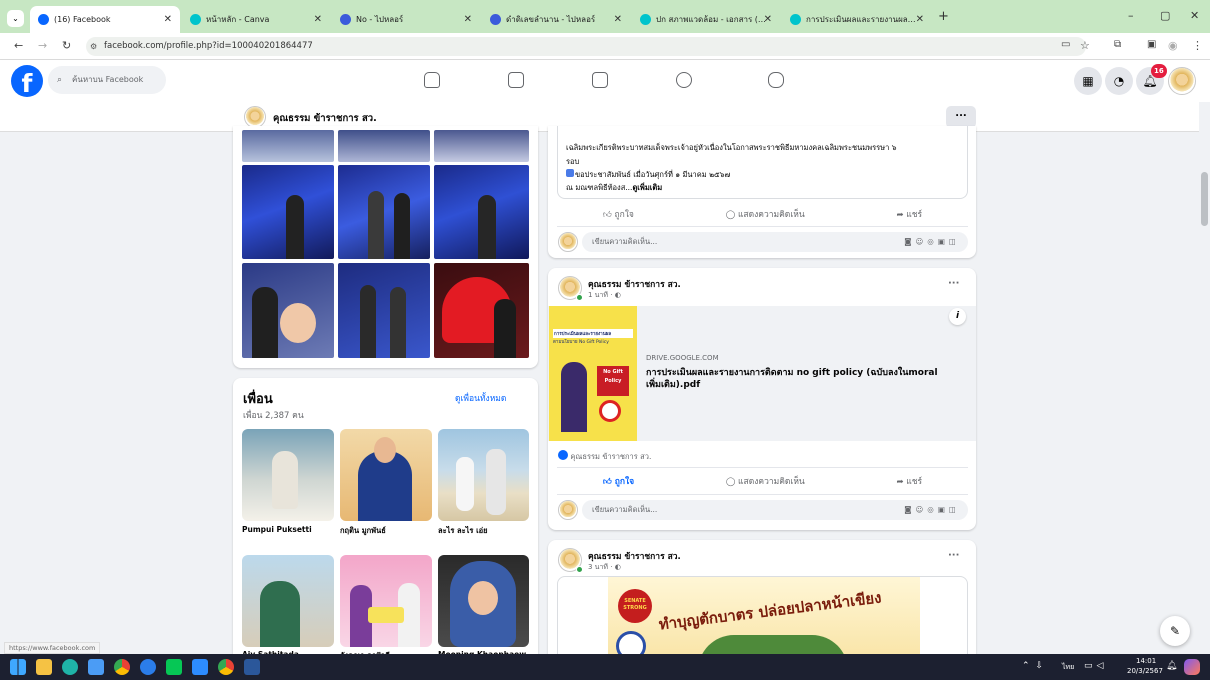 This screenshot has width=1210, height=680. I want to click on see-more-link: ดูเพิ่มเติม, so click(647, 187).